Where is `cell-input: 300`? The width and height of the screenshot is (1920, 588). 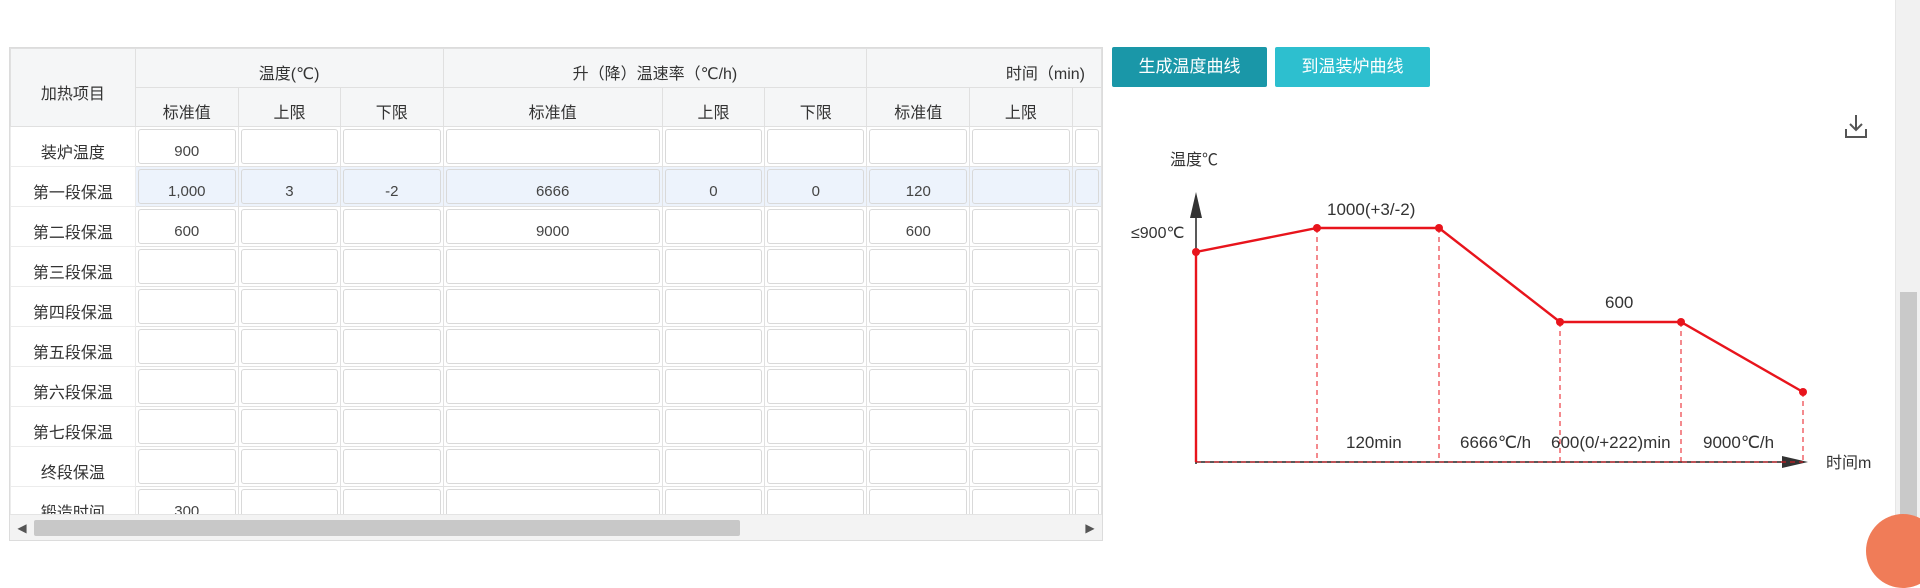
cell-input: 300 is located at coordinates (186, 501).